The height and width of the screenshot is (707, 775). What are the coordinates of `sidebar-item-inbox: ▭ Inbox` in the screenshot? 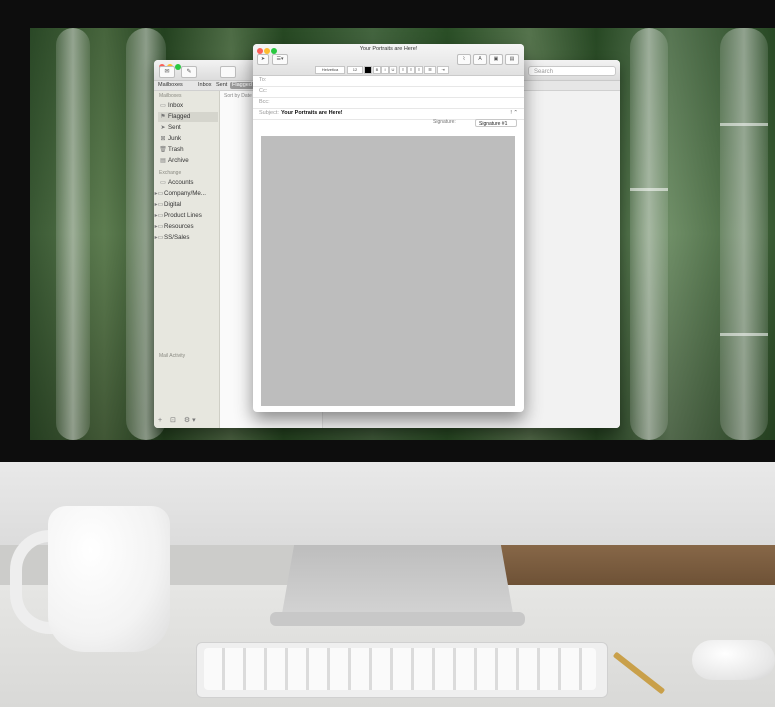 It's located at (188, 106).